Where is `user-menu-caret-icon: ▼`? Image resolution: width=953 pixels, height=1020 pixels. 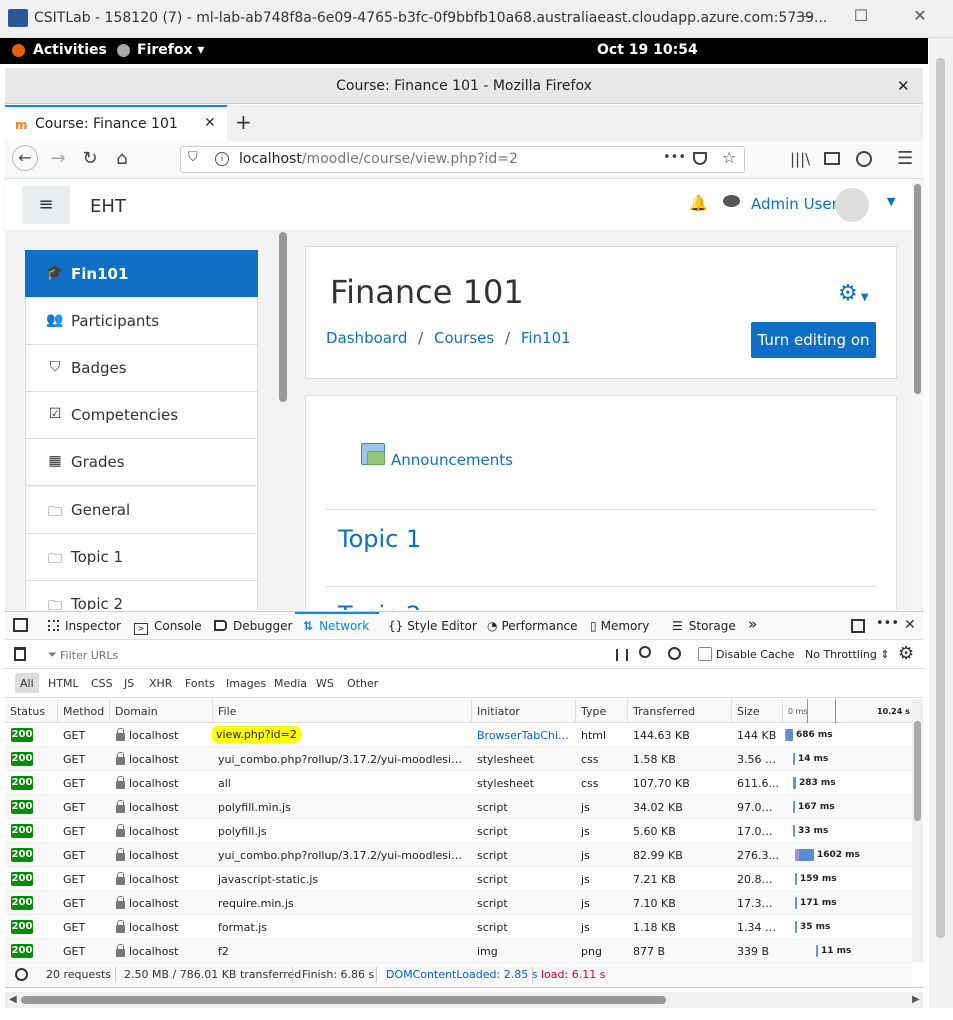
user-menu-caret-icon: ▼ is located at coordinates (891, 201).